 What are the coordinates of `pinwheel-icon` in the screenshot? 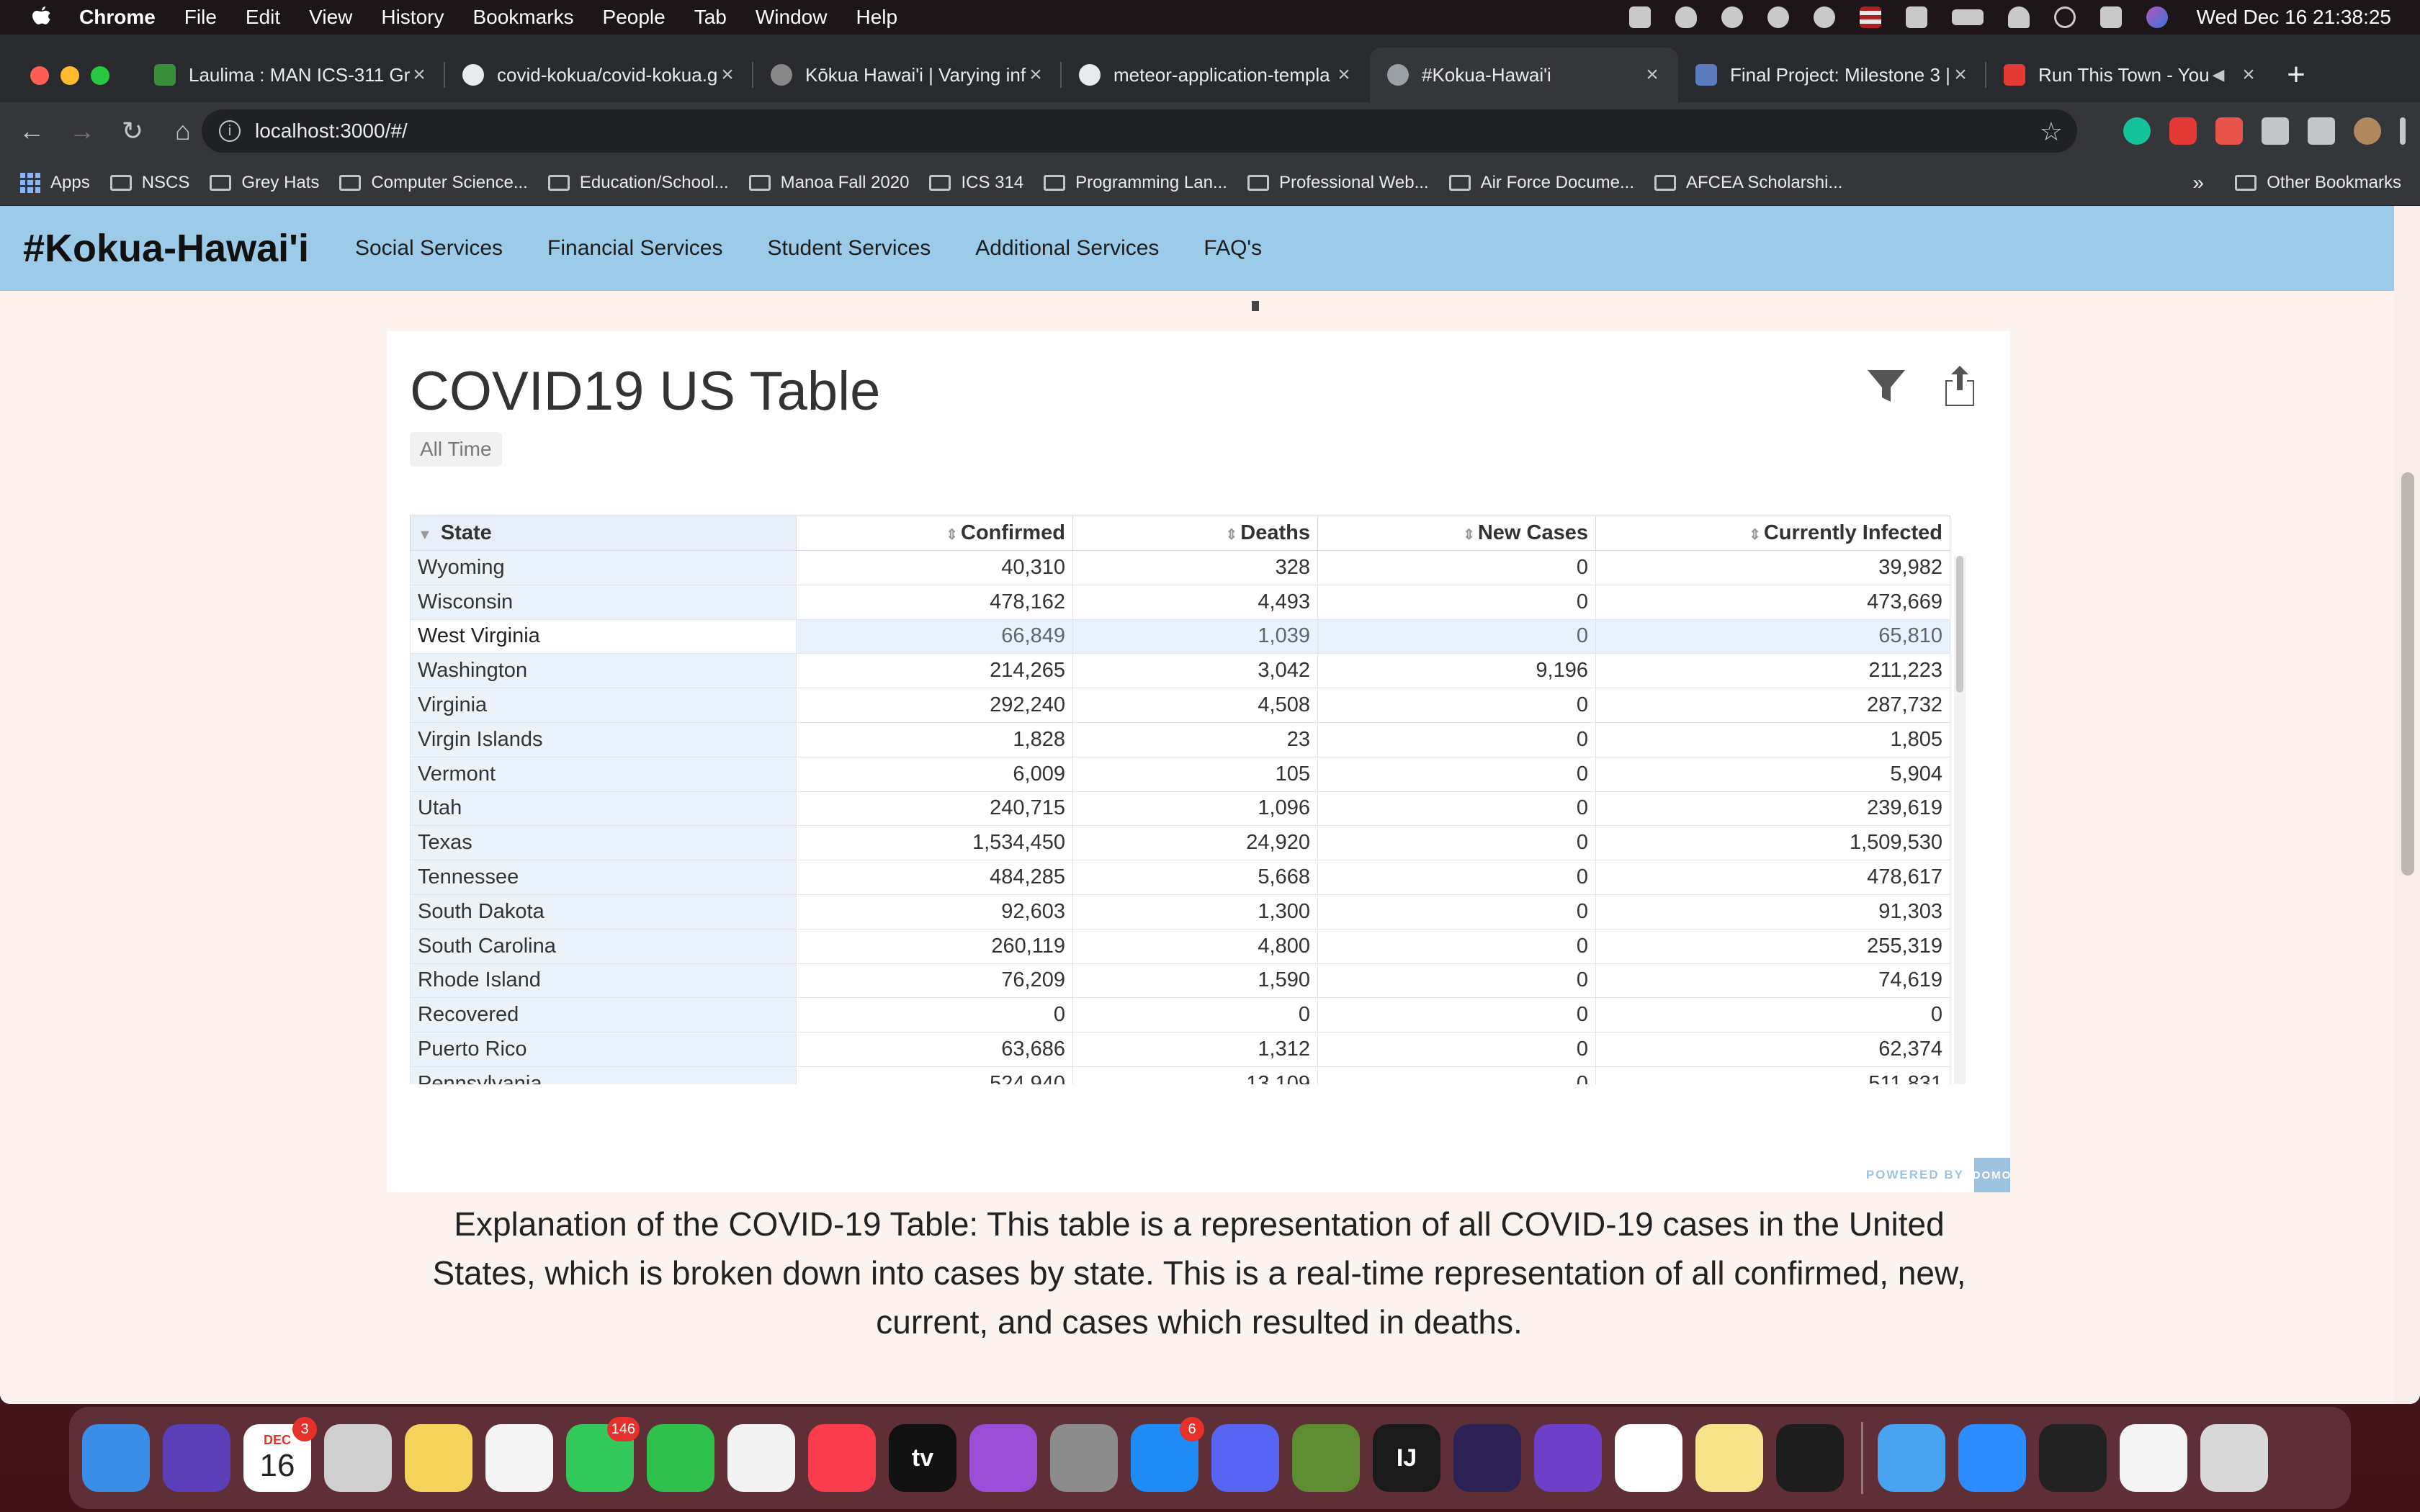 It's located at (1778, 17).